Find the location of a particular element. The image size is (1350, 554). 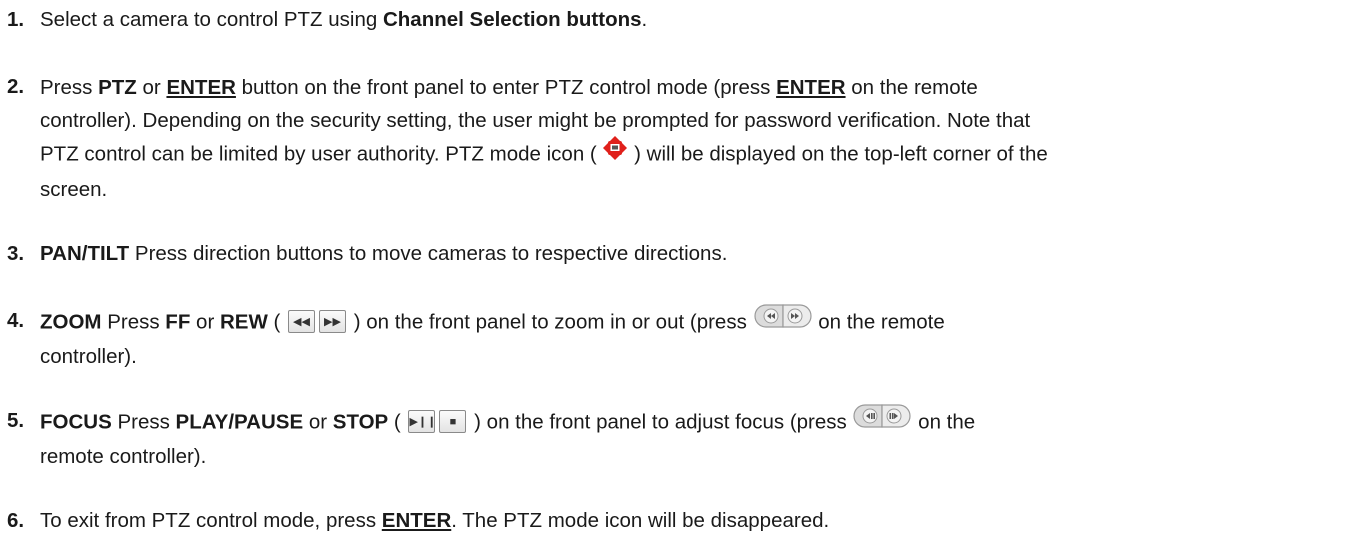

play-pause-label: PLAY/PAUSE is located at coordinates (239, 422).